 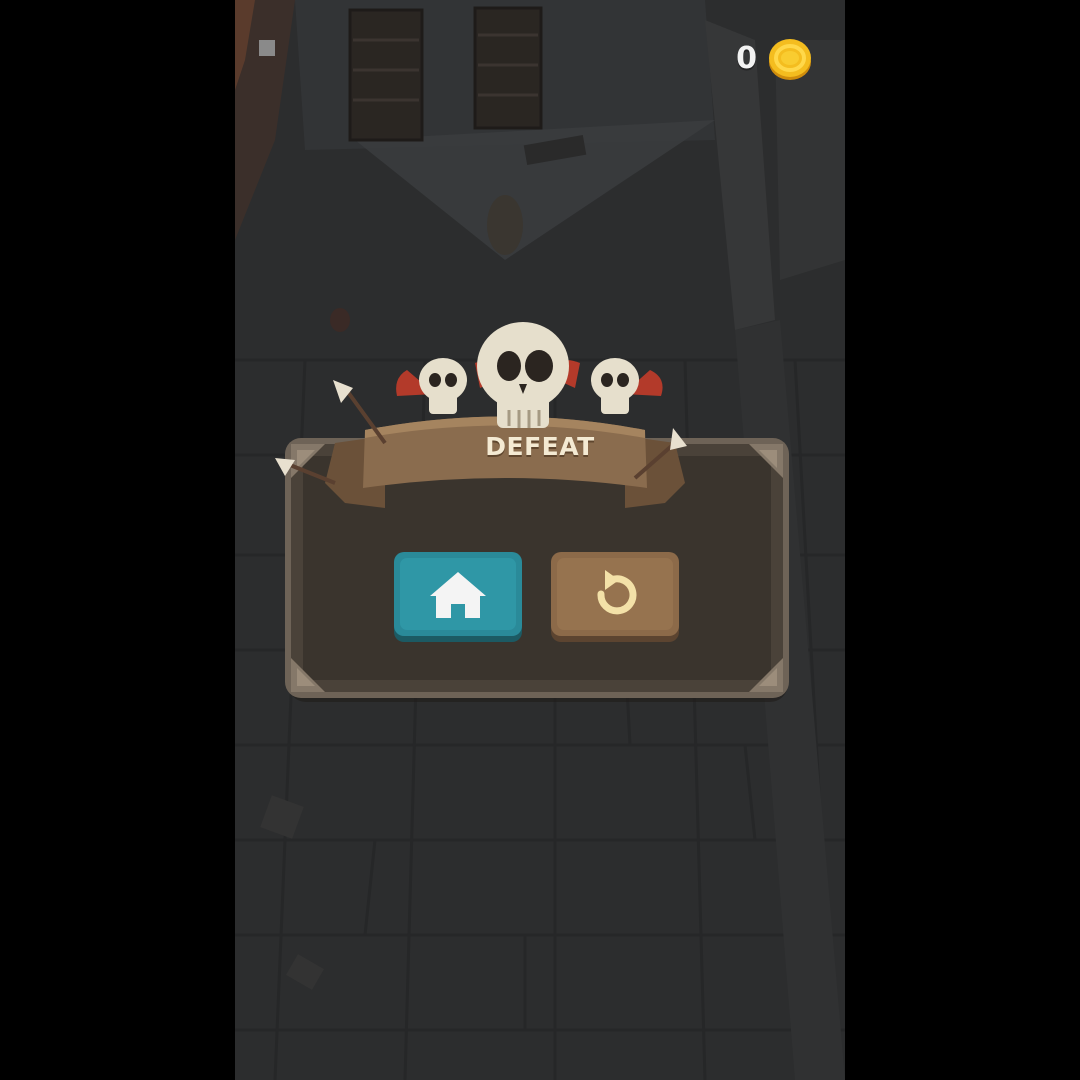 I want to click on defeat-title: DEFEAT, so click(x=540, y=446).